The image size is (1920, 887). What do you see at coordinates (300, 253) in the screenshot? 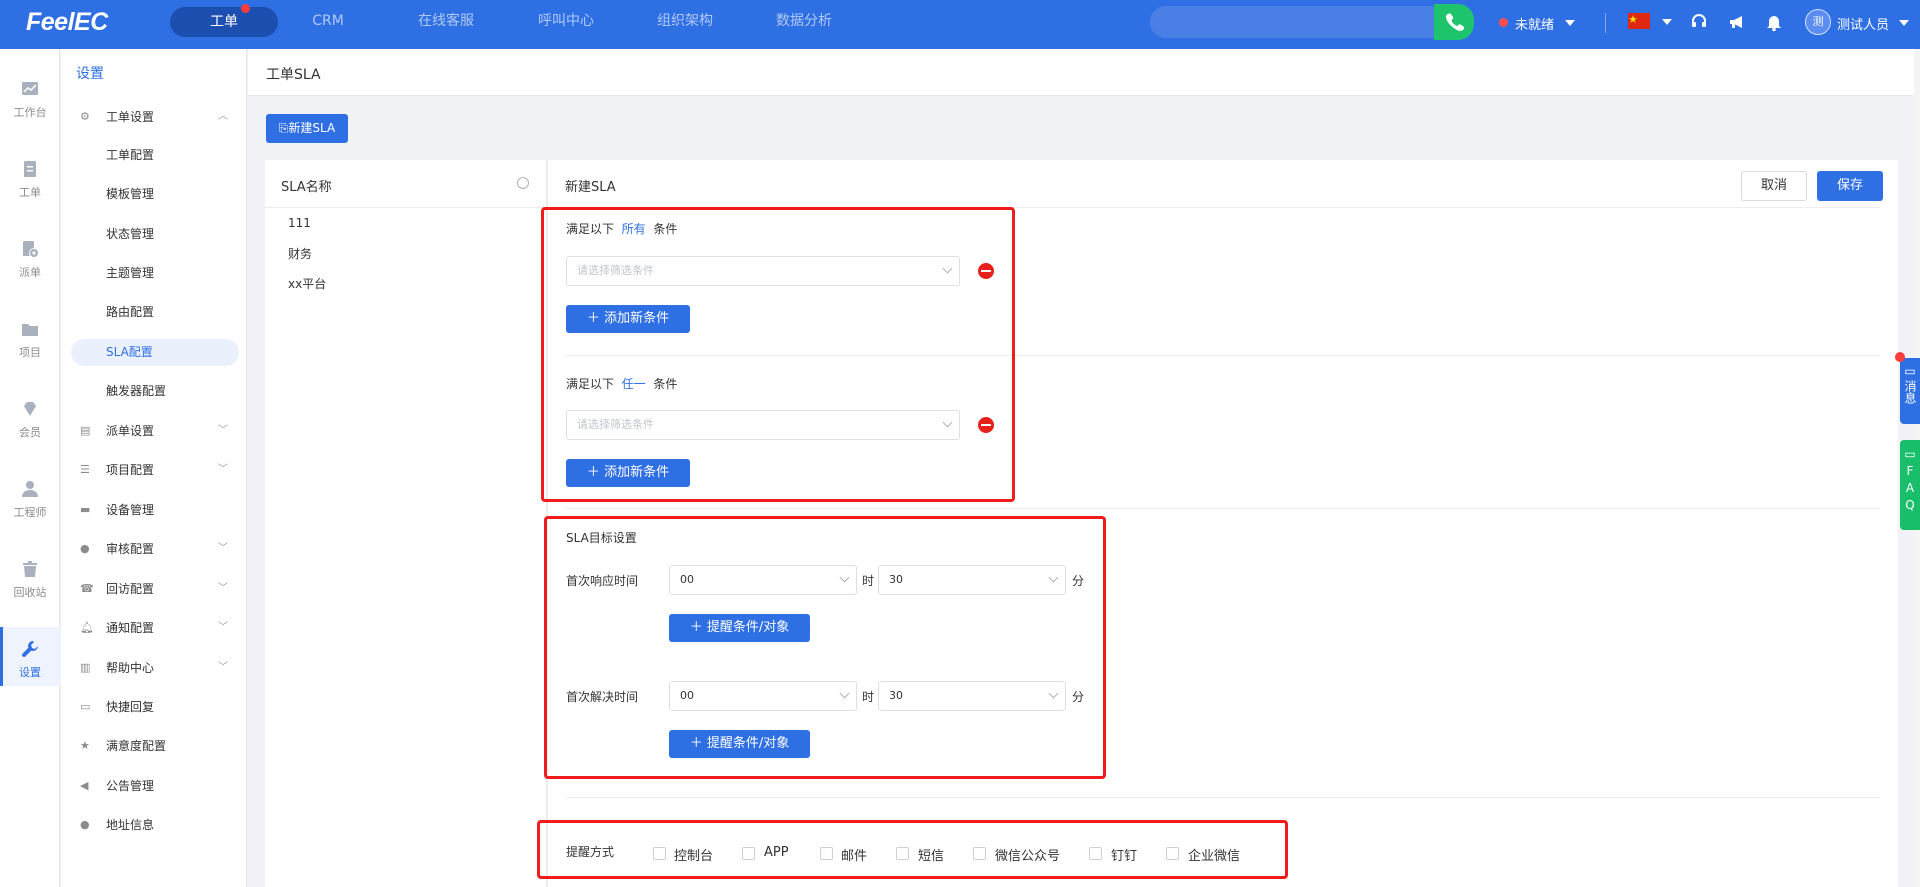
I see `list-item: 财务` at bounding box center [300, 253].